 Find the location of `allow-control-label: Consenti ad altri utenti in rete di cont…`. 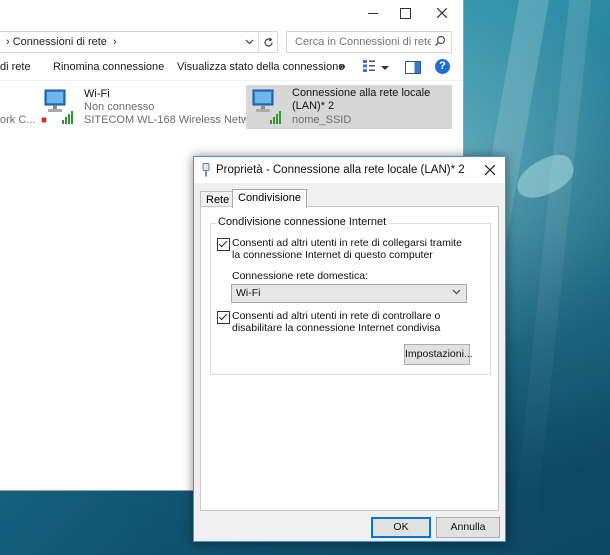

allow-control-label: Consenti ad altri utenti in rete di cont… is located at coordinates (347, 322).